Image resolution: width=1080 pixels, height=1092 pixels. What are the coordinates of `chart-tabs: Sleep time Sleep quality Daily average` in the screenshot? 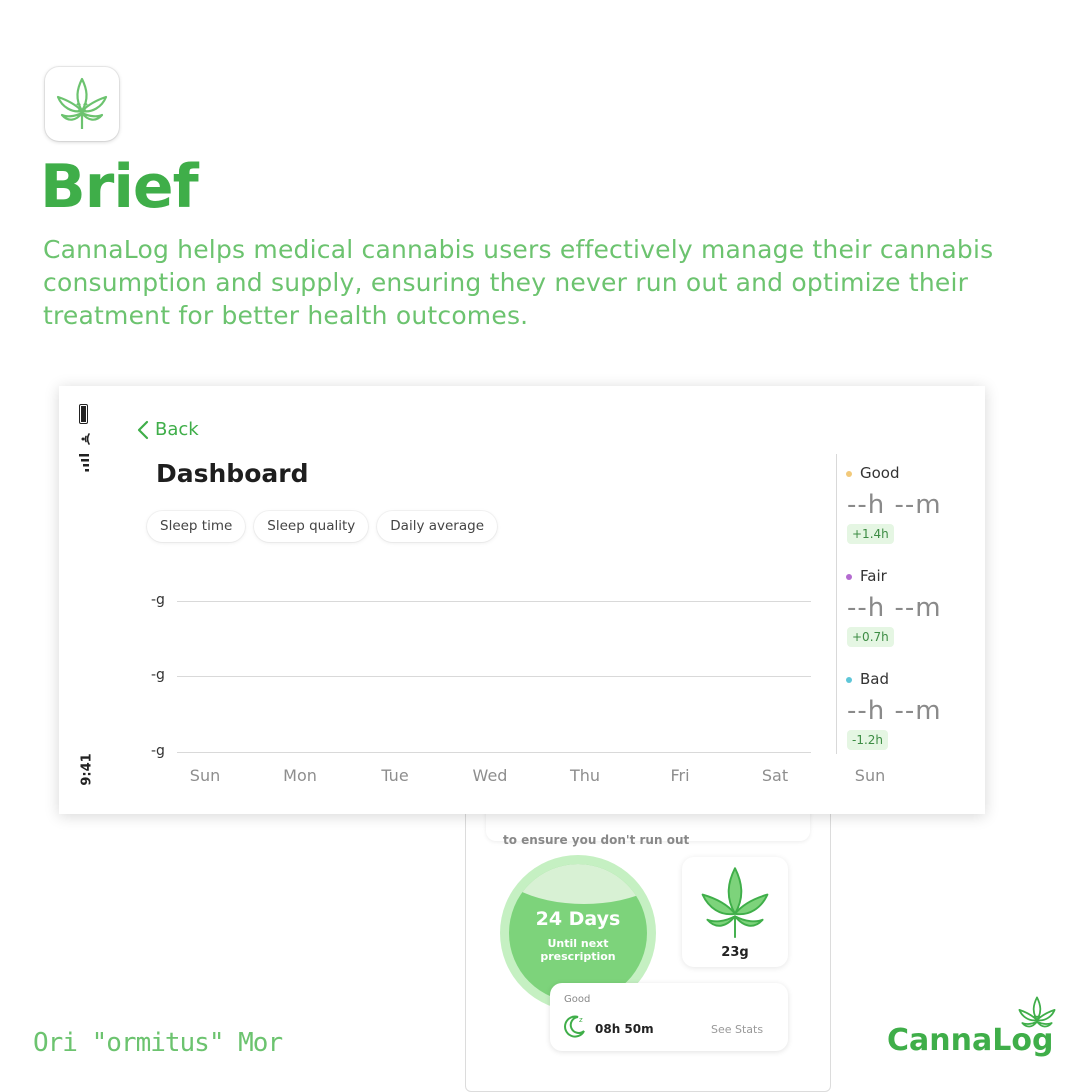 It's located at (322, 526).